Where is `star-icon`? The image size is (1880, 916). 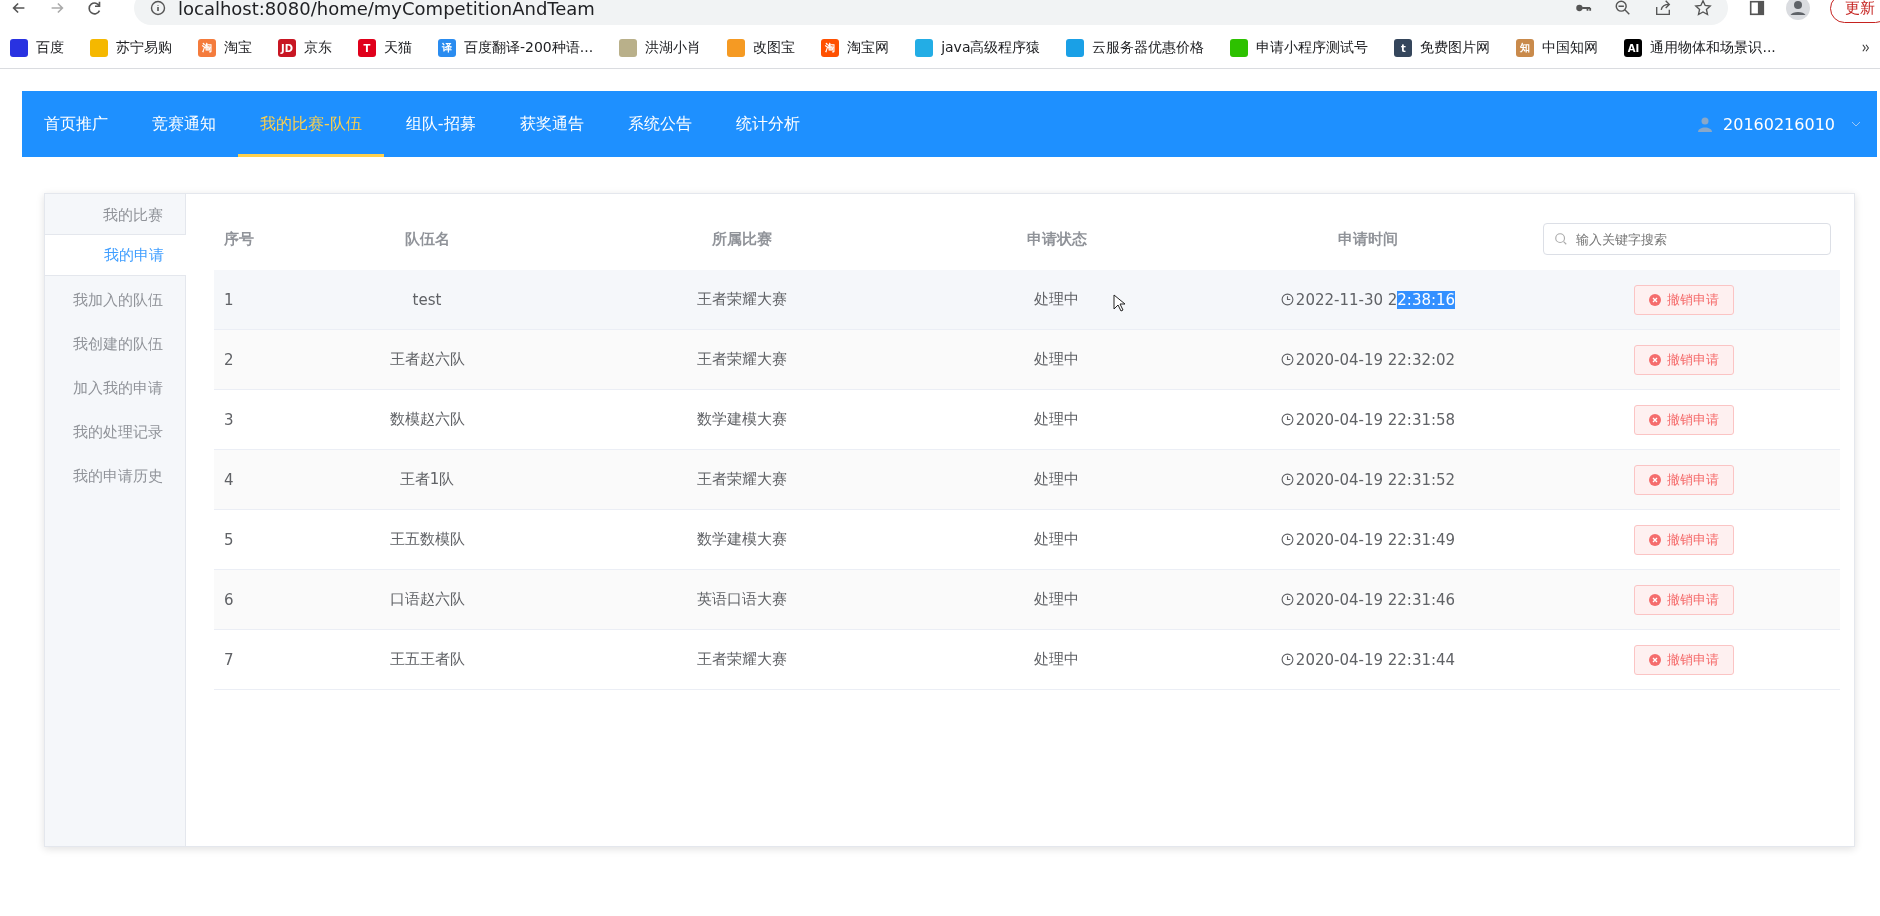
star-icon is located at coordinates (1703, 8).